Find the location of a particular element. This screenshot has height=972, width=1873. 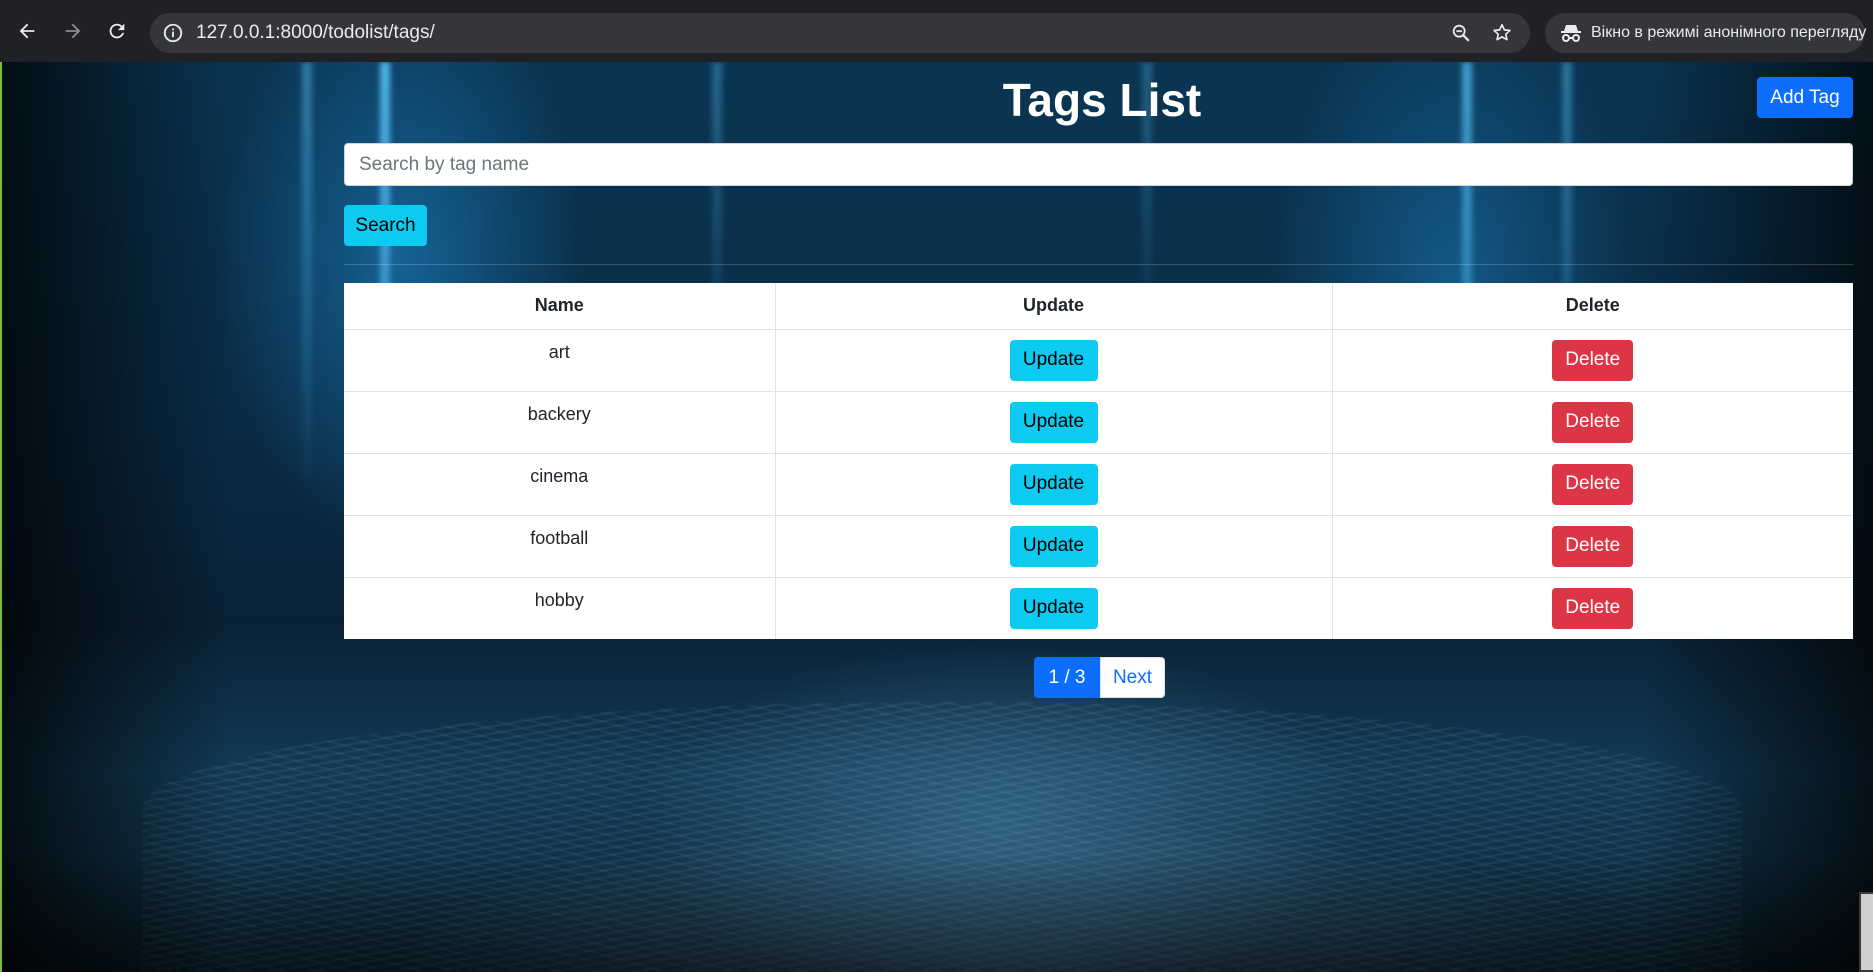

page-title: Tags List is located at coordinates (1102, 100).